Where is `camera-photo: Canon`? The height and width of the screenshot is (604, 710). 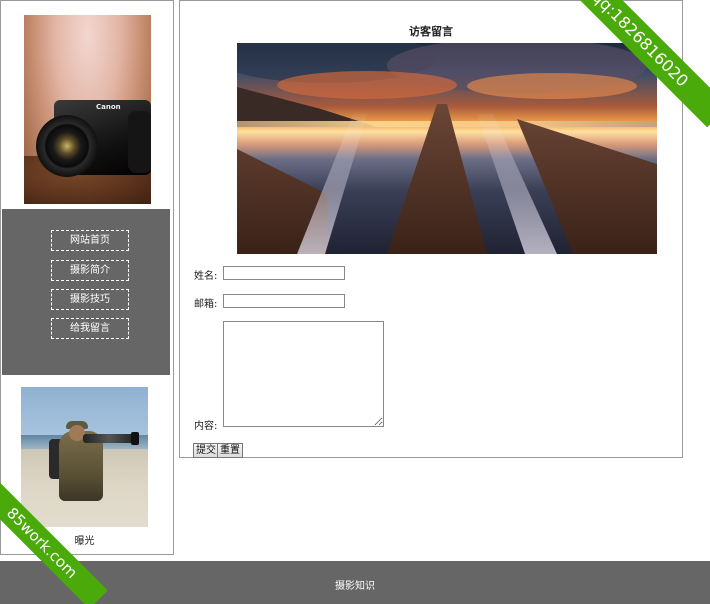 camera-photo: Canon is located at coordinates (87, 109).